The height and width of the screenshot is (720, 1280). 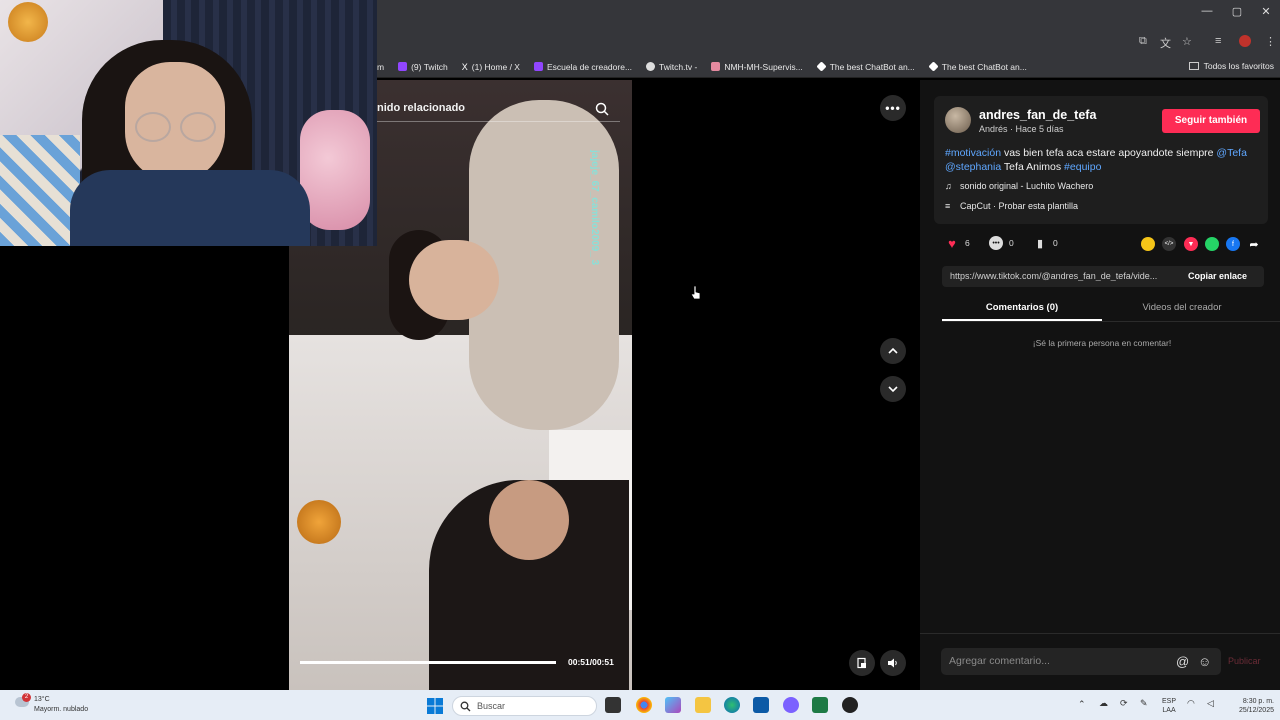 I want to click on task-view-icon, so click(x=613, y=705).